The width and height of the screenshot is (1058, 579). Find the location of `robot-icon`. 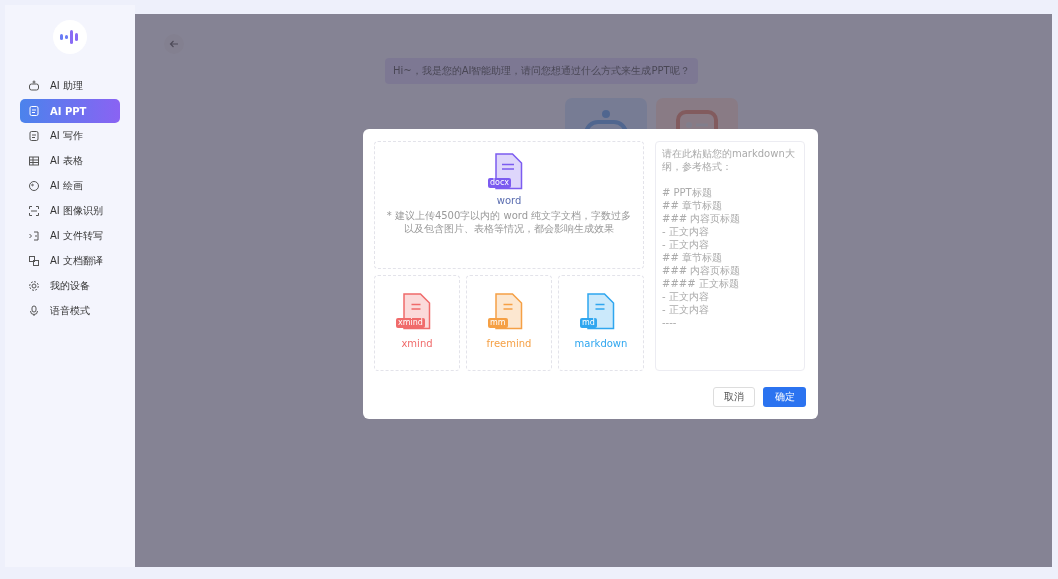

robot-icon is located at coordinates (34, 86).